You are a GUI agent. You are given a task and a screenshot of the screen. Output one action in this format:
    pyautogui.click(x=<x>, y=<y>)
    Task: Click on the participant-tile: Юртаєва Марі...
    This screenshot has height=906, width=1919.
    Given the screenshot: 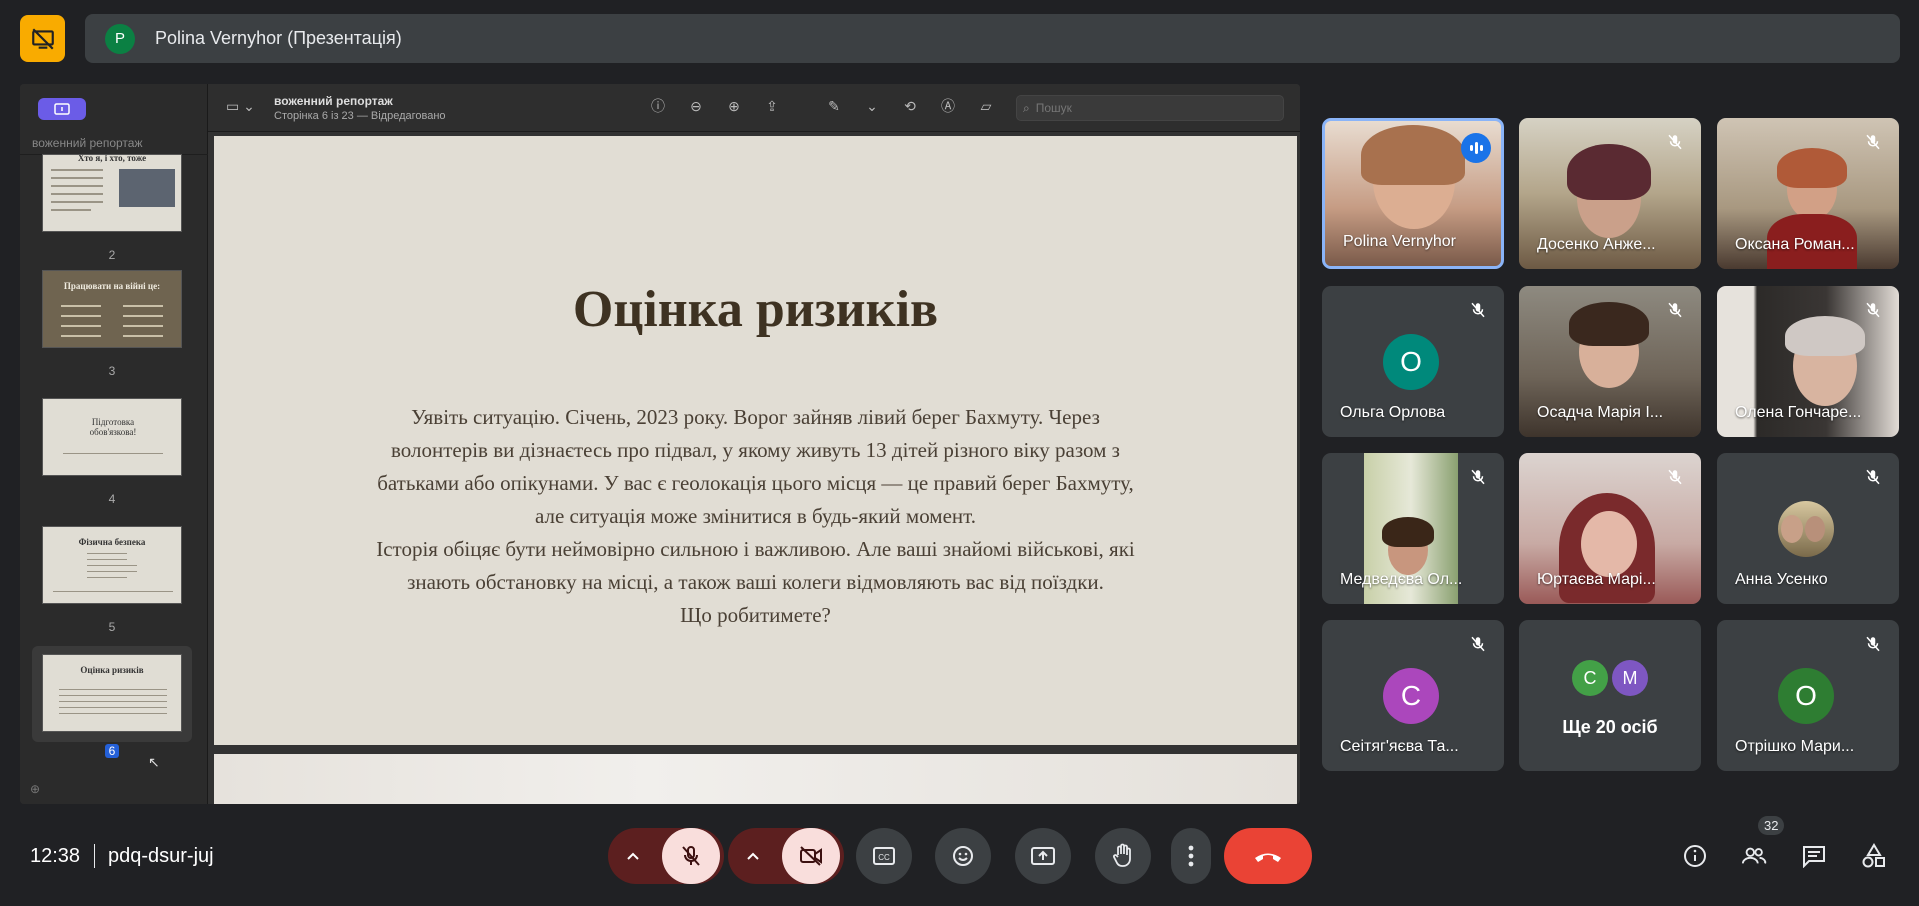 What is the action you would take?
    pyautogui.click(x=1610, y=528)
    